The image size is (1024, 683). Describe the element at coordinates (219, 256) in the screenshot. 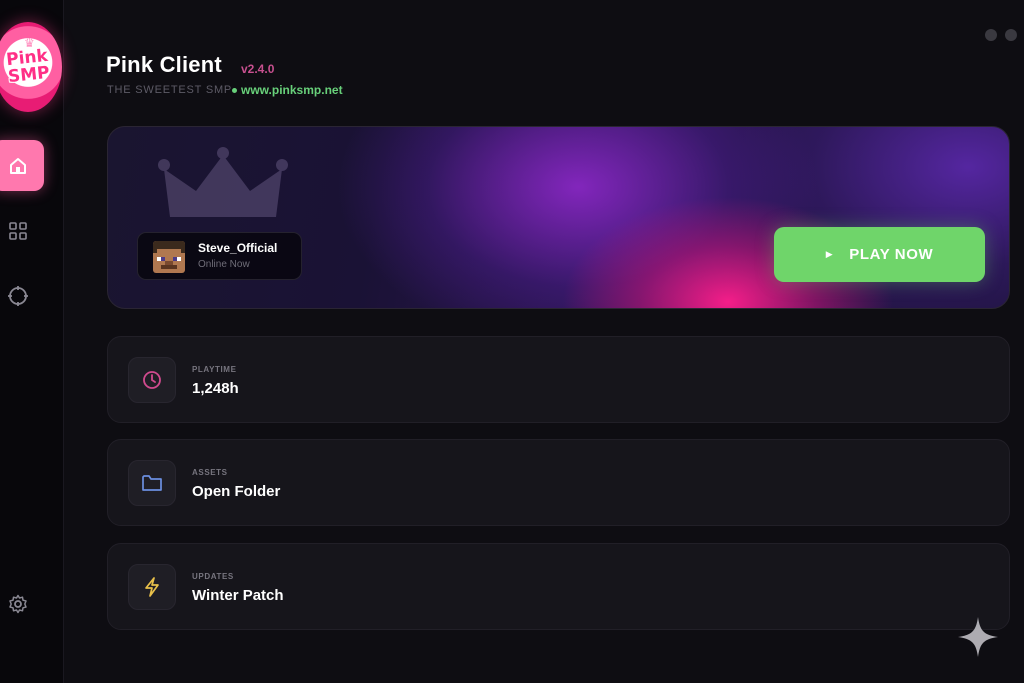

I see `user-profile-chip: Steve_Official Online Now` at that location.